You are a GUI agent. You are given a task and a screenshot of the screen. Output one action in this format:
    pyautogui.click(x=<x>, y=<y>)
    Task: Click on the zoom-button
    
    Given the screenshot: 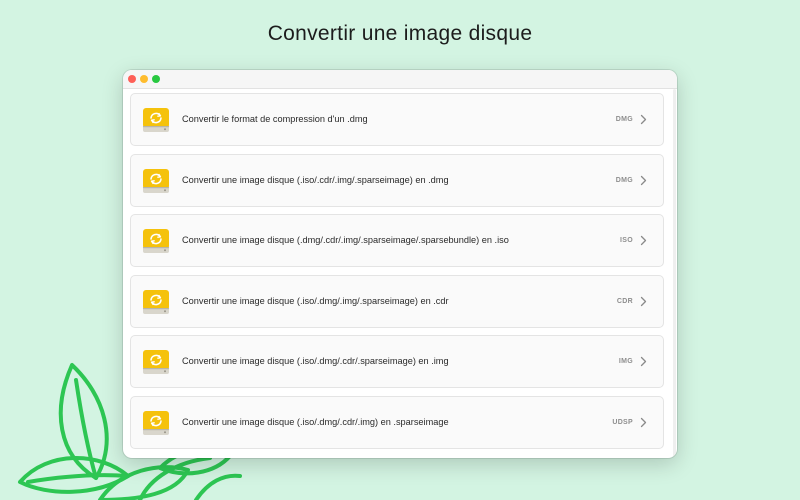 What is the action you would take?
    pyautogui.click(x=156, y=79)
    